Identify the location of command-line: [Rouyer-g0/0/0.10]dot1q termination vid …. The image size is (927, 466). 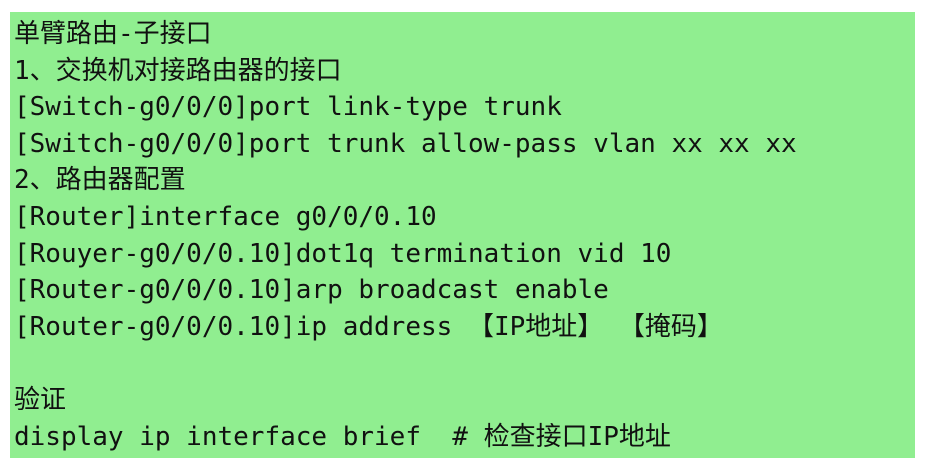
(343, 253).